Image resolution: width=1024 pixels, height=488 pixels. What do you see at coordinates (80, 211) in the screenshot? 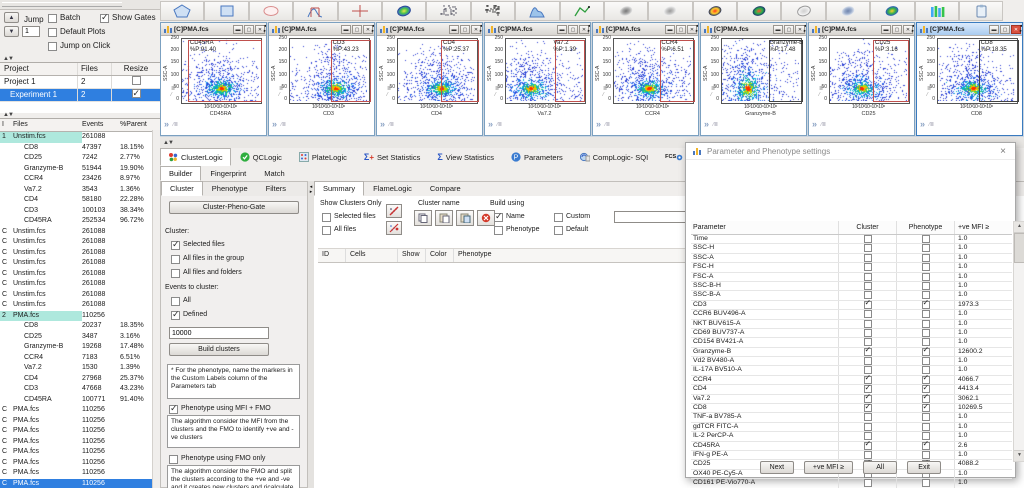
I see `file-row: CD3 100103 38.34%` at bounding box center [80, 211].